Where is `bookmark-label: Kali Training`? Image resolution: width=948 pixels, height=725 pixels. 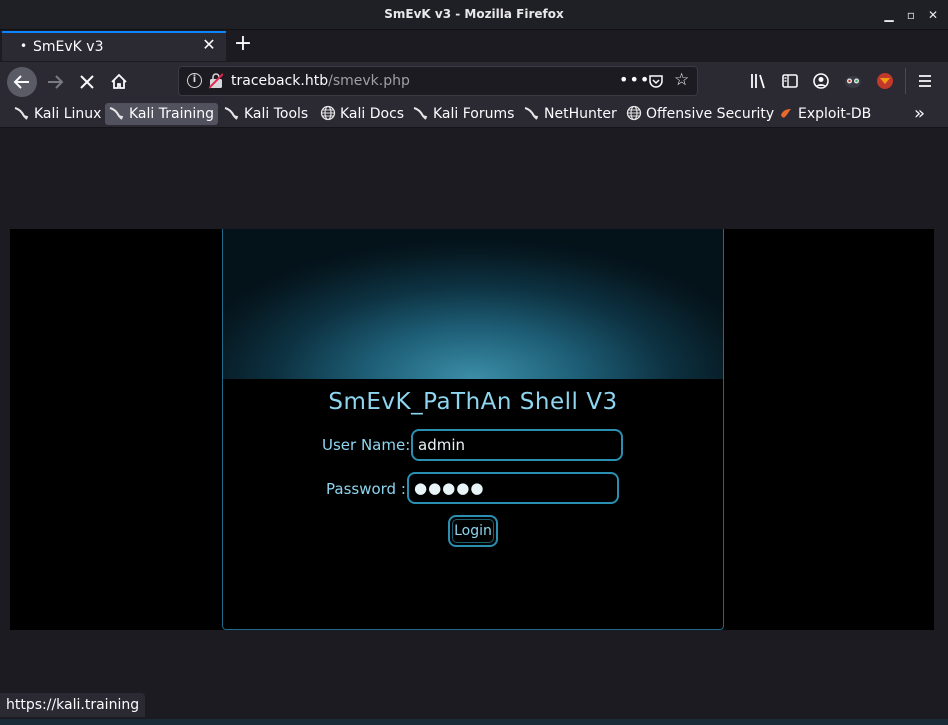 bookmark-label: Kali Training is located at coordinates (171, 114).